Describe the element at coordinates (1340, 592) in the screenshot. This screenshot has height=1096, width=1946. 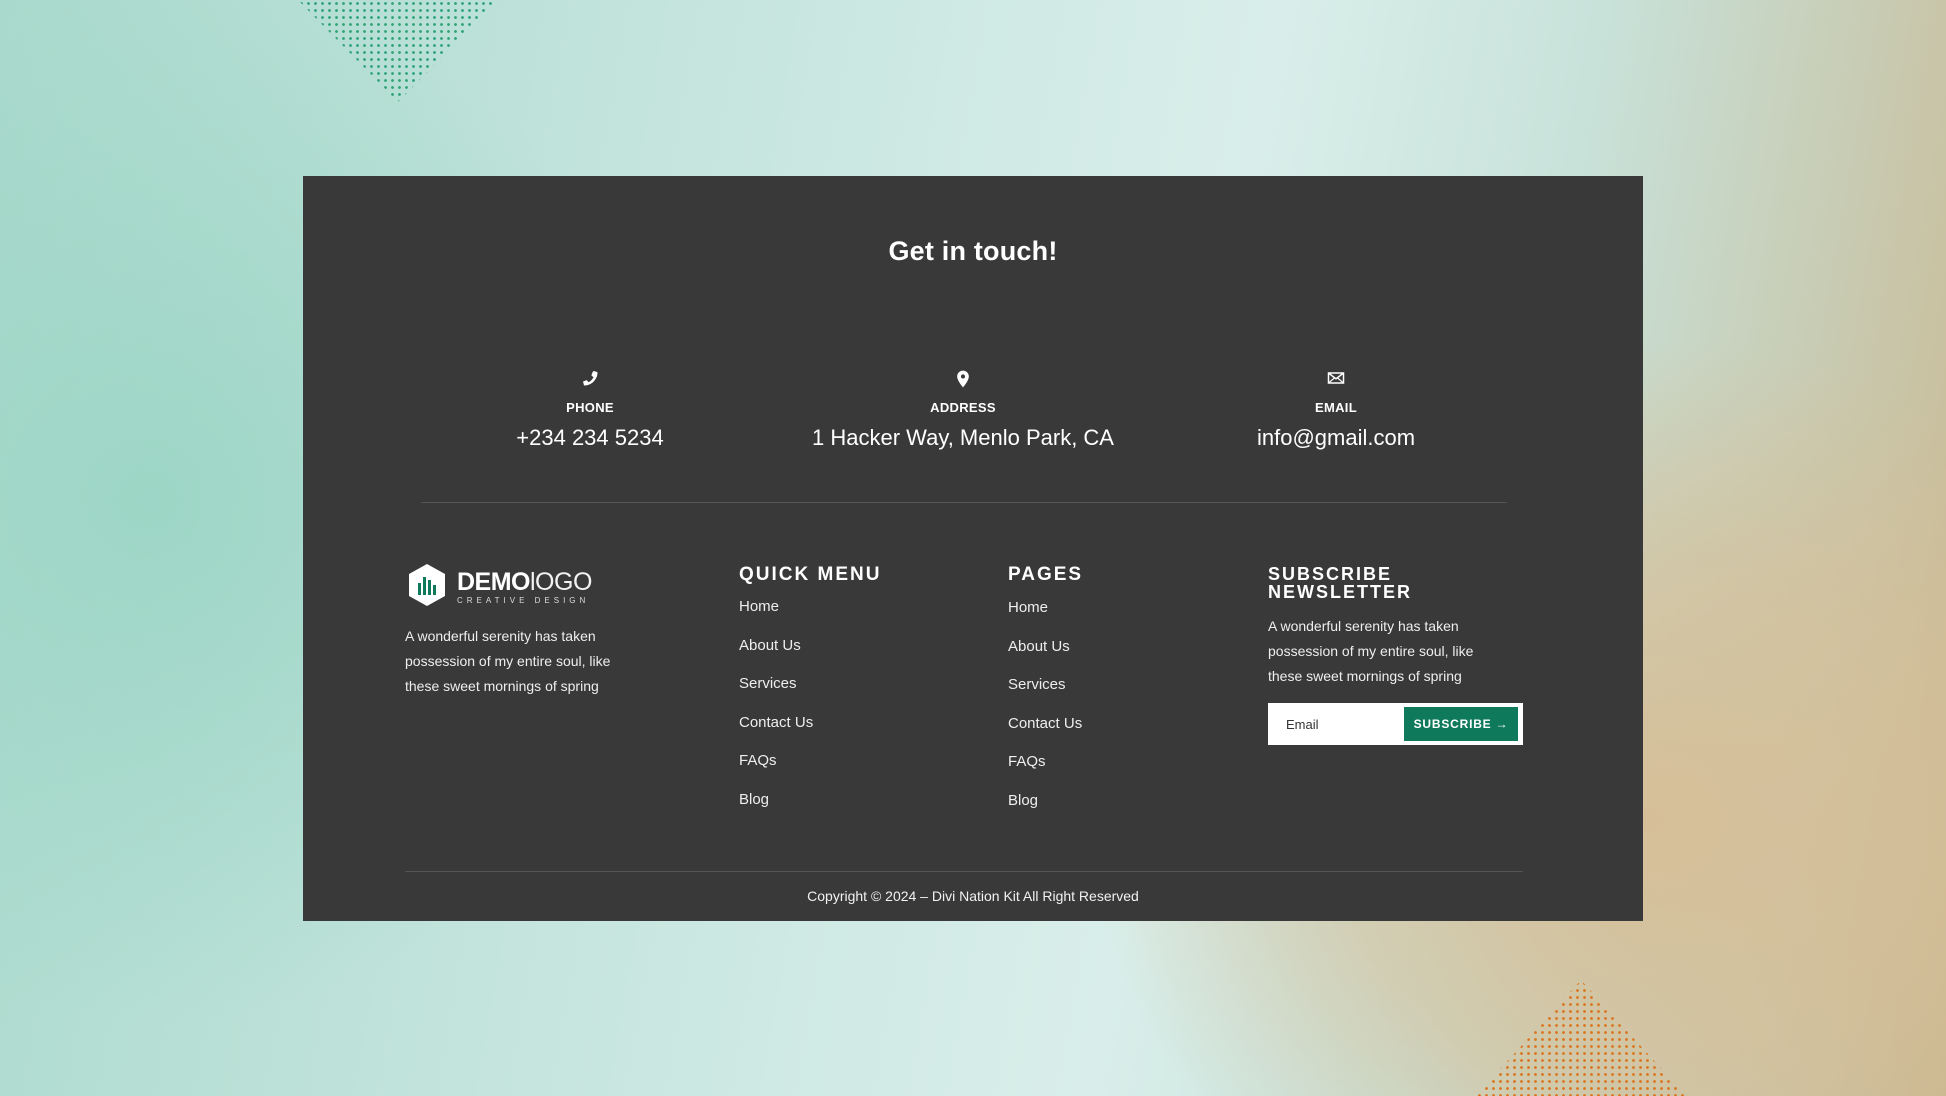
I see `newsletter-title-line2: NEWSLETTER` at that location.